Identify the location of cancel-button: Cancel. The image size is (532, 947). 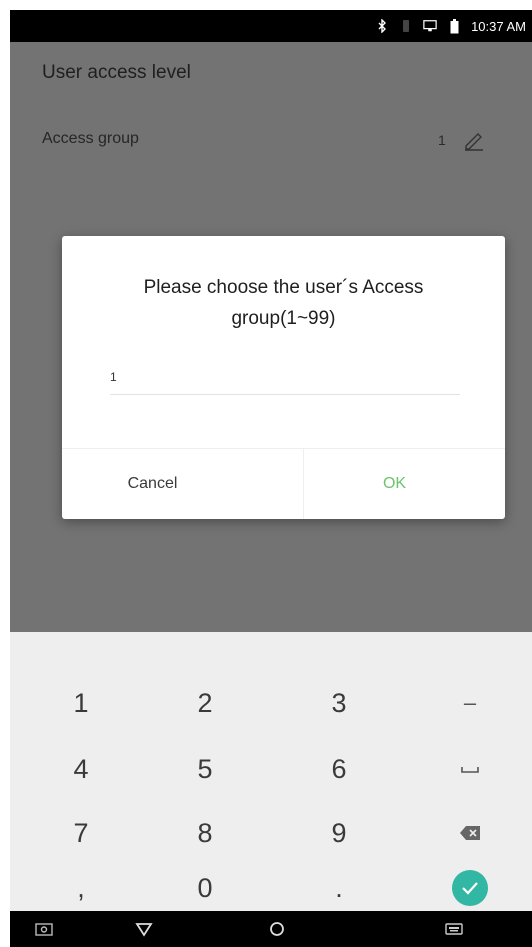
(182, 483).